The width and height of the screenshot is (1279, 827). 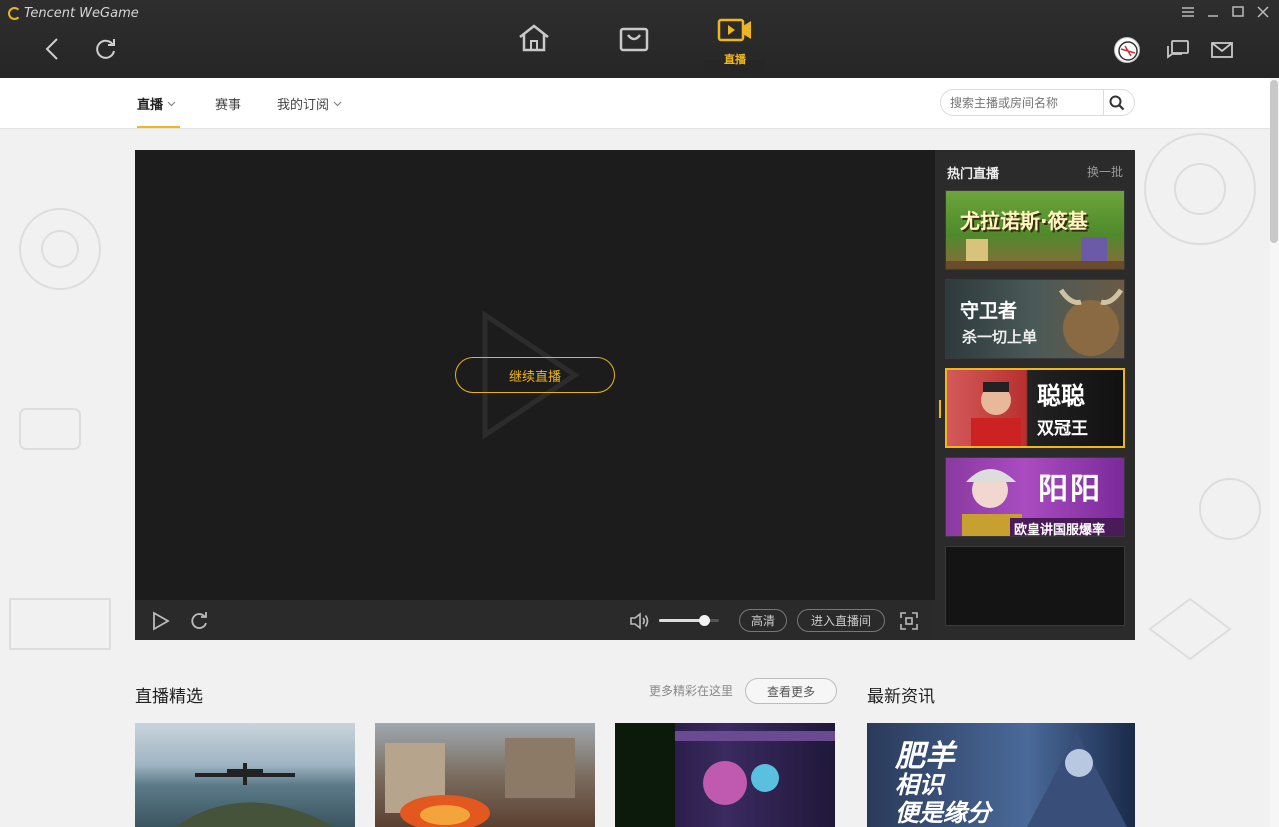 What do you see at coordinates (681, 620) in the screenshot?
I see `volume-slider-fill` at bounding box center [681, 620].